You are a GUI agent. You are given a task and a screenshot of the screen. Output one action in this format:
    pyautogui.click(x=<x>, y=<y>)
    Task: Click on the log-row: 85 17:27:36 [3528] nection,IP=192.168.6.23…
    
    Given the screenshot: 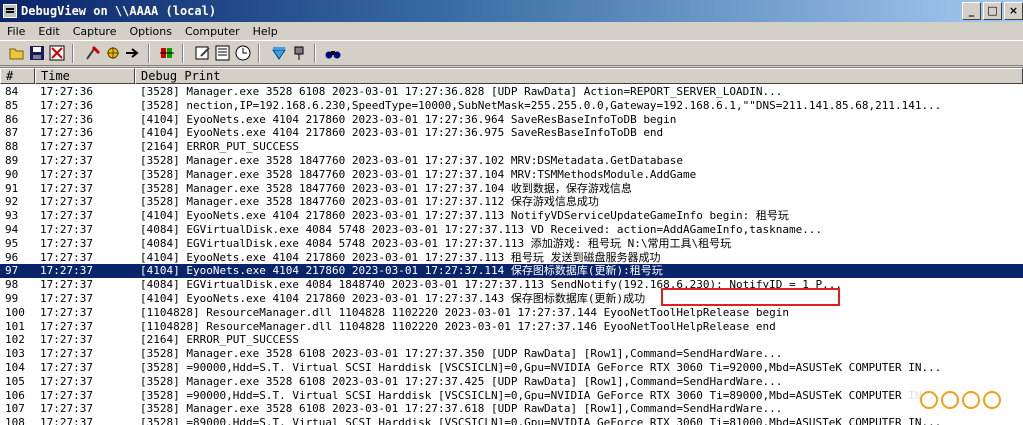 What is the action you would take?
    pyautogui.click(x=511, y=106)
    